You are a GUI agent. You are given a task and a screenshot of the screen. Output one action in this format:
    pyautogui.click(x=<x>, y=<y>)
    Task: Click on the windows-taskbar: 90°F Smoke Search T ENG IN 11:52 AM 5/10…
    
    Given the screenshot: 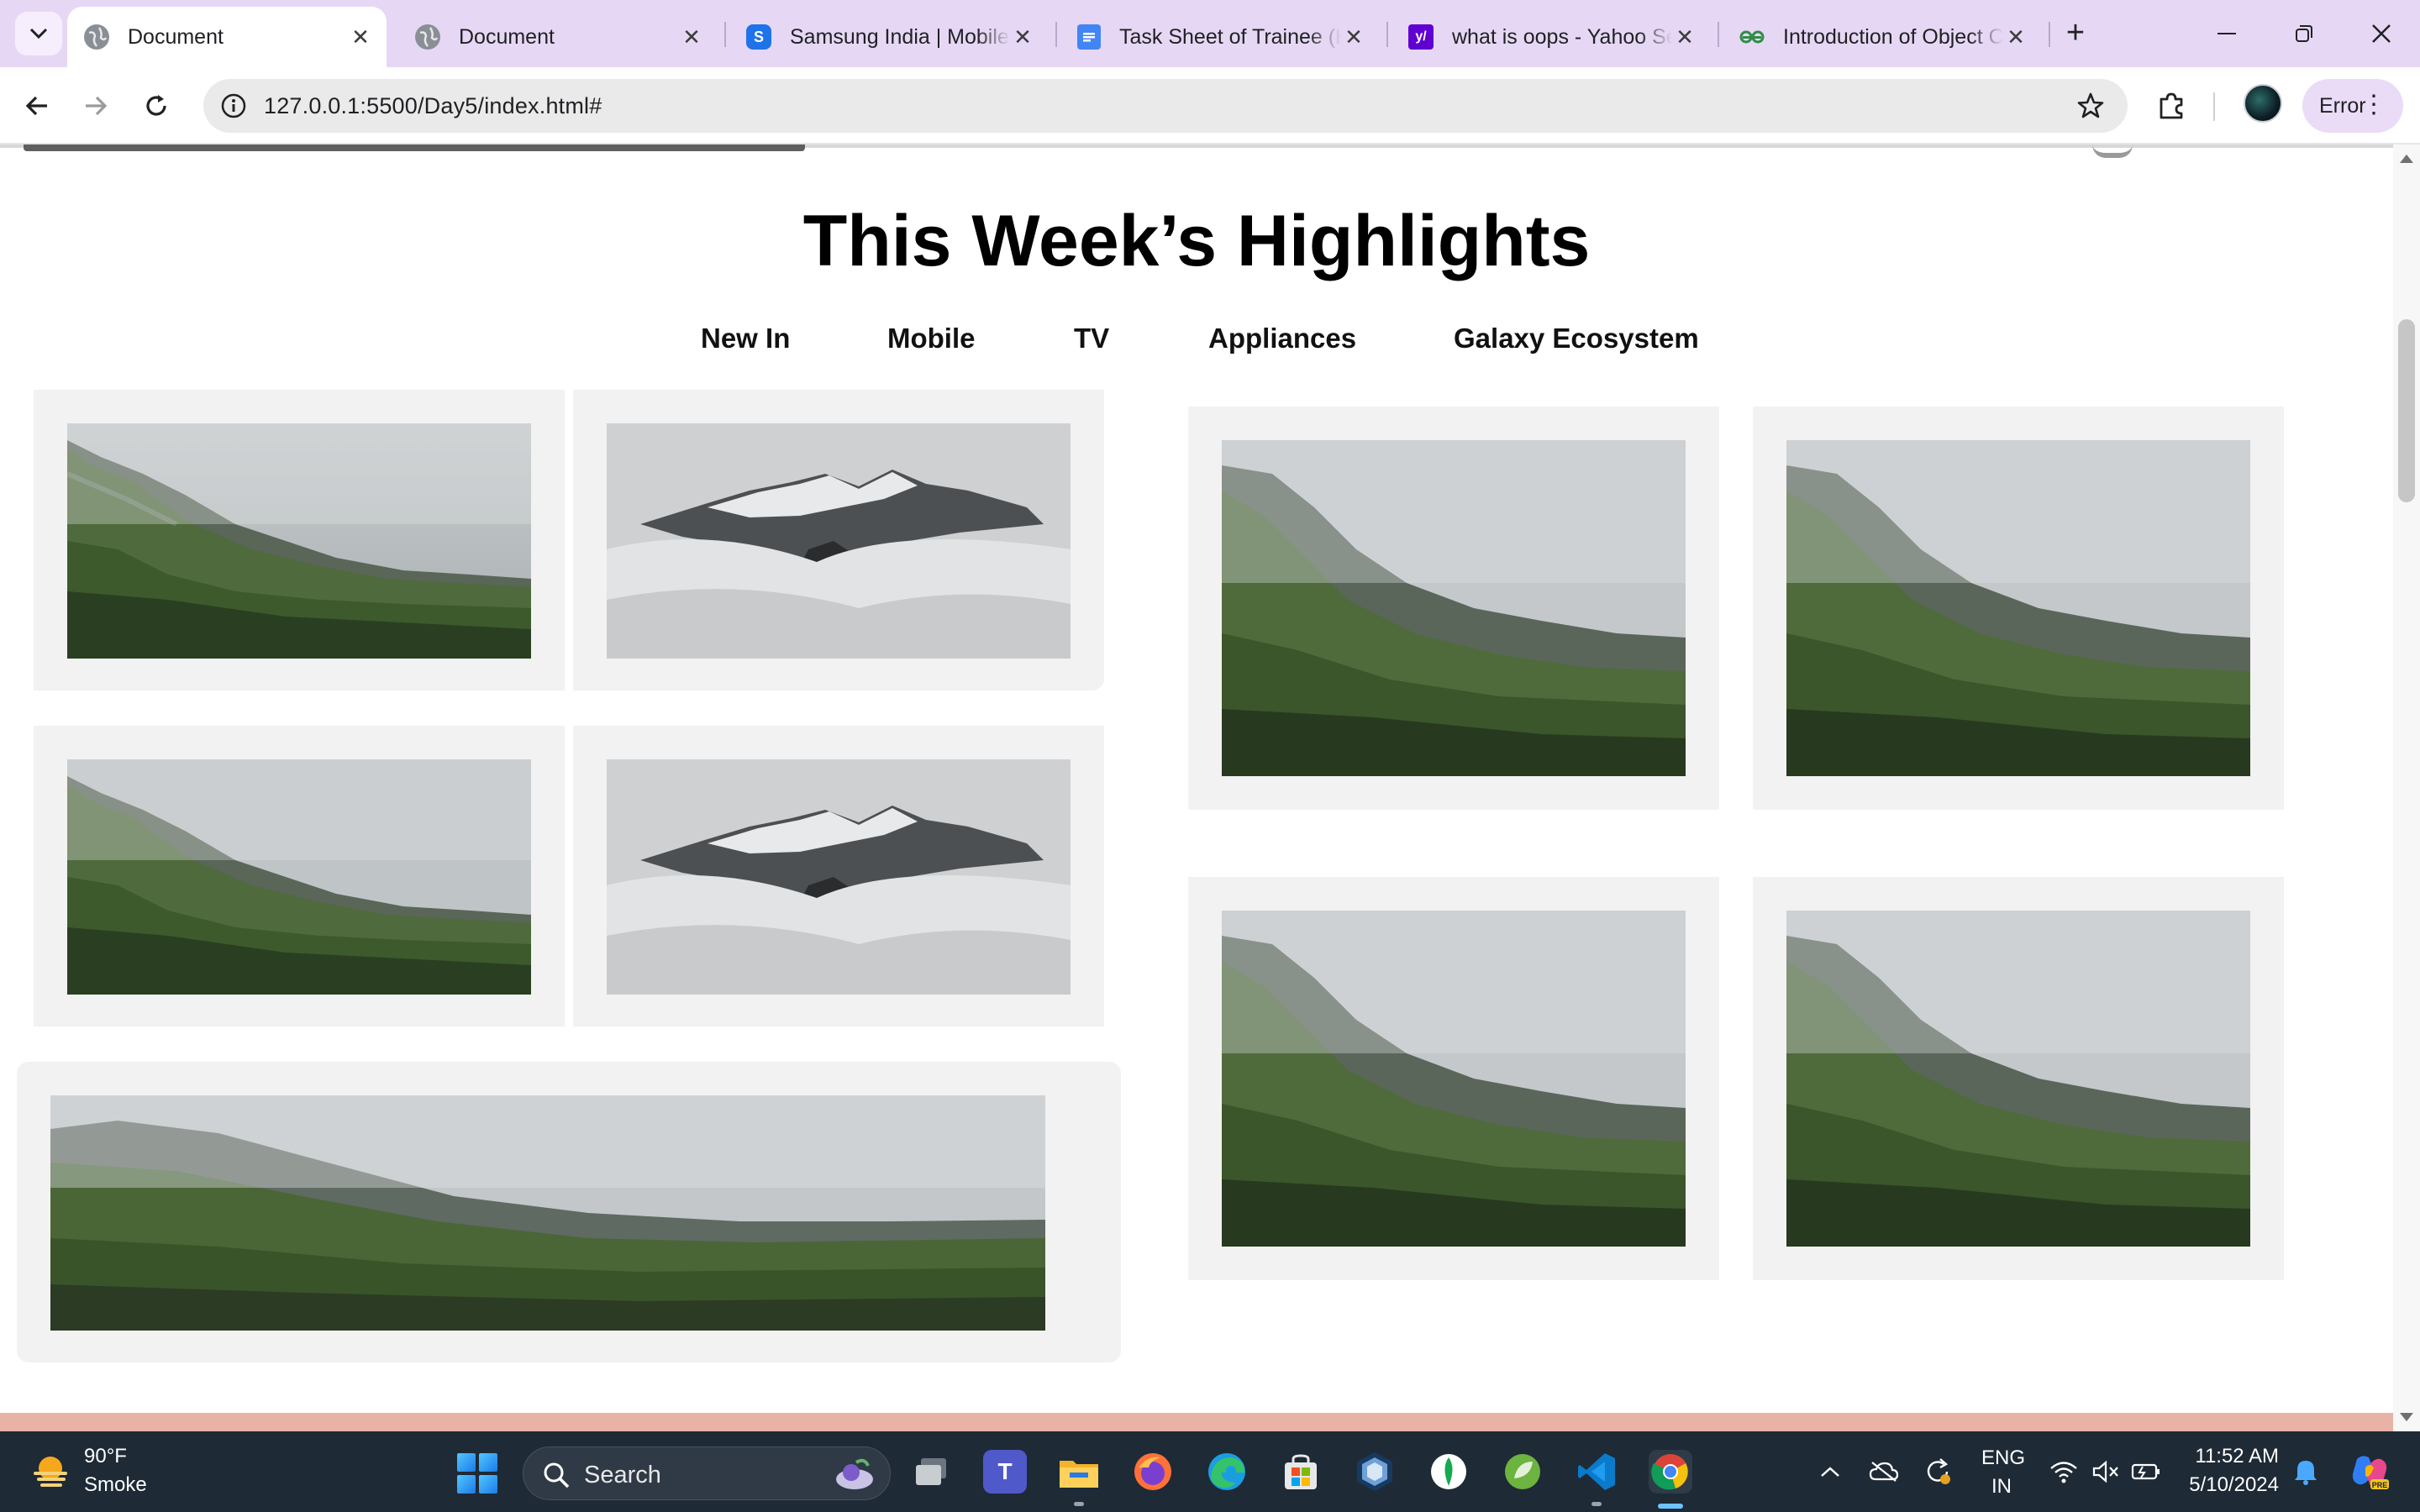 What is the action you would take?
    pyautogui.click(x=1210, y=1471)
    